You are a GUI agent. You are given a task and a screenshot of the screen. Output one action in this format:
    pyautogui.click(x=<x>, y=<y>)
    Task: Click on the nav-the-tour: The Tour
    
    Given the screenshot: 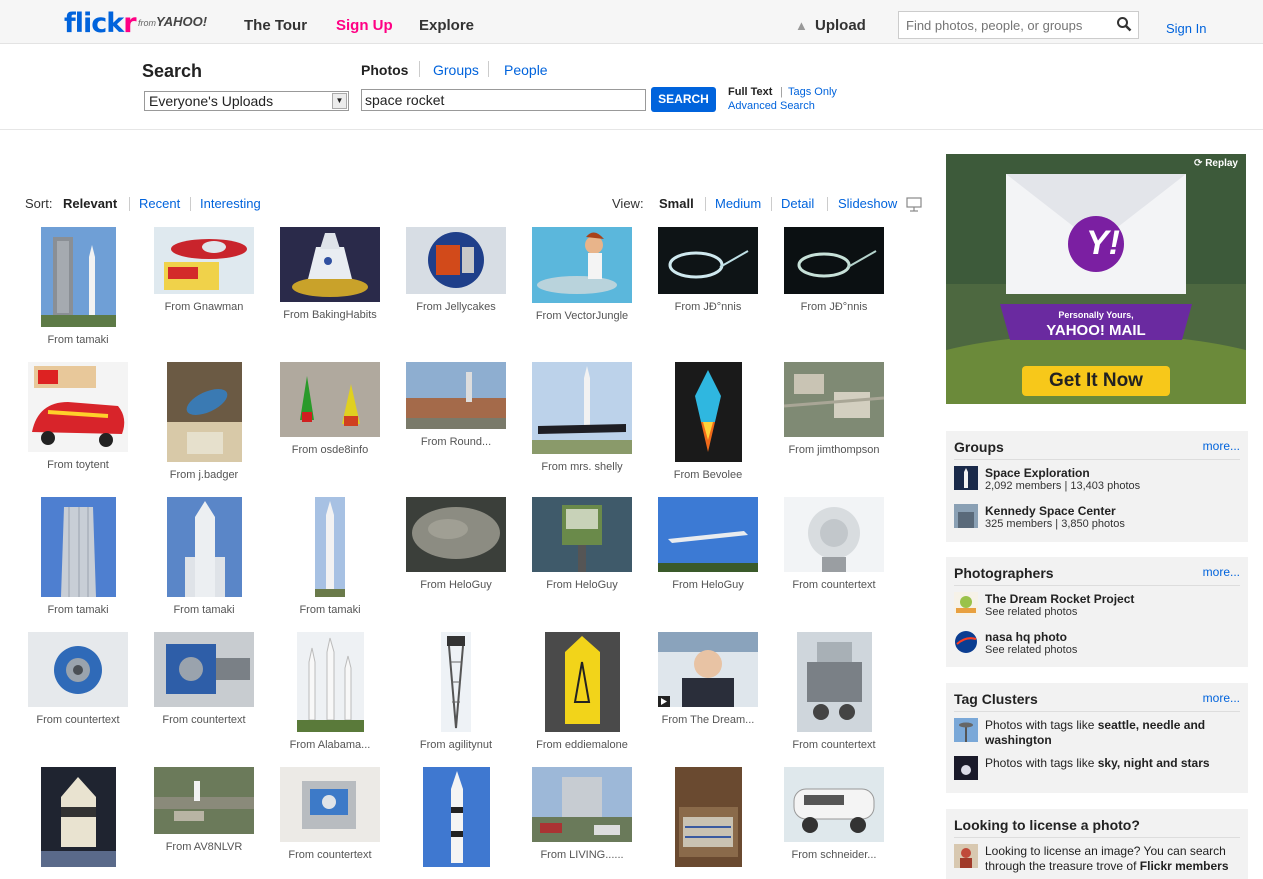 What is the action you would take?
    pyautogui.click(x=275, y=25)
    